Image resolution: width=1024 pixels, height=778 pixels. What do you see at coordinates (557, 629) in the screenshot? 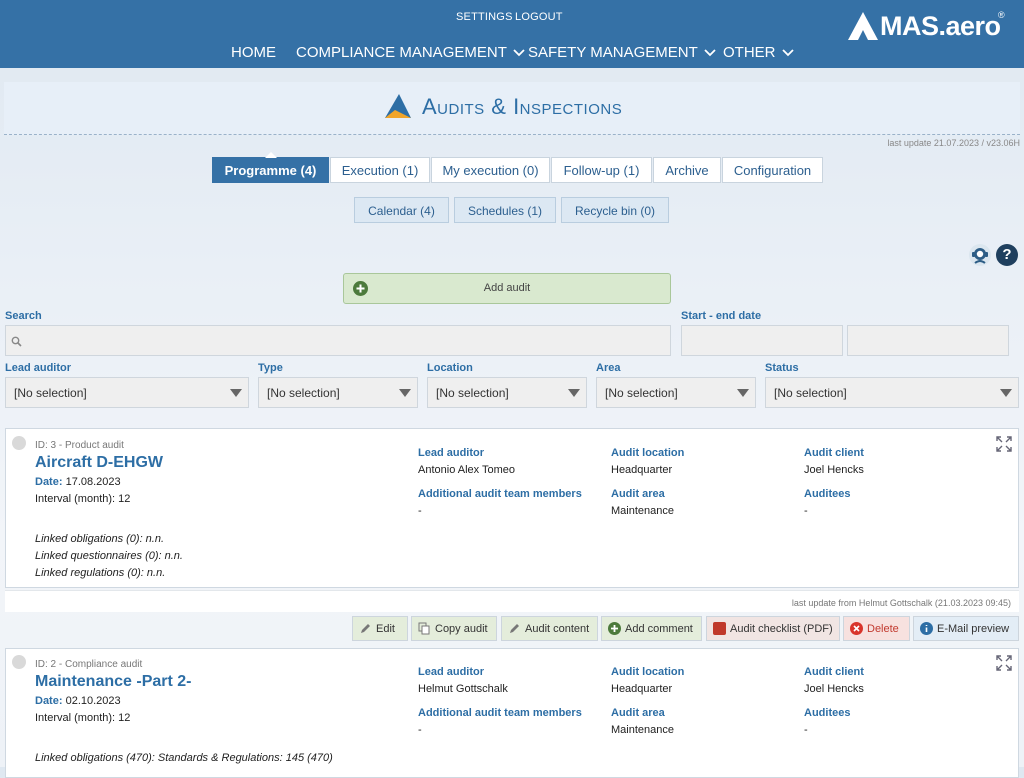
I see `audit-content-label: Audit content` at bounding box center [557, 629].